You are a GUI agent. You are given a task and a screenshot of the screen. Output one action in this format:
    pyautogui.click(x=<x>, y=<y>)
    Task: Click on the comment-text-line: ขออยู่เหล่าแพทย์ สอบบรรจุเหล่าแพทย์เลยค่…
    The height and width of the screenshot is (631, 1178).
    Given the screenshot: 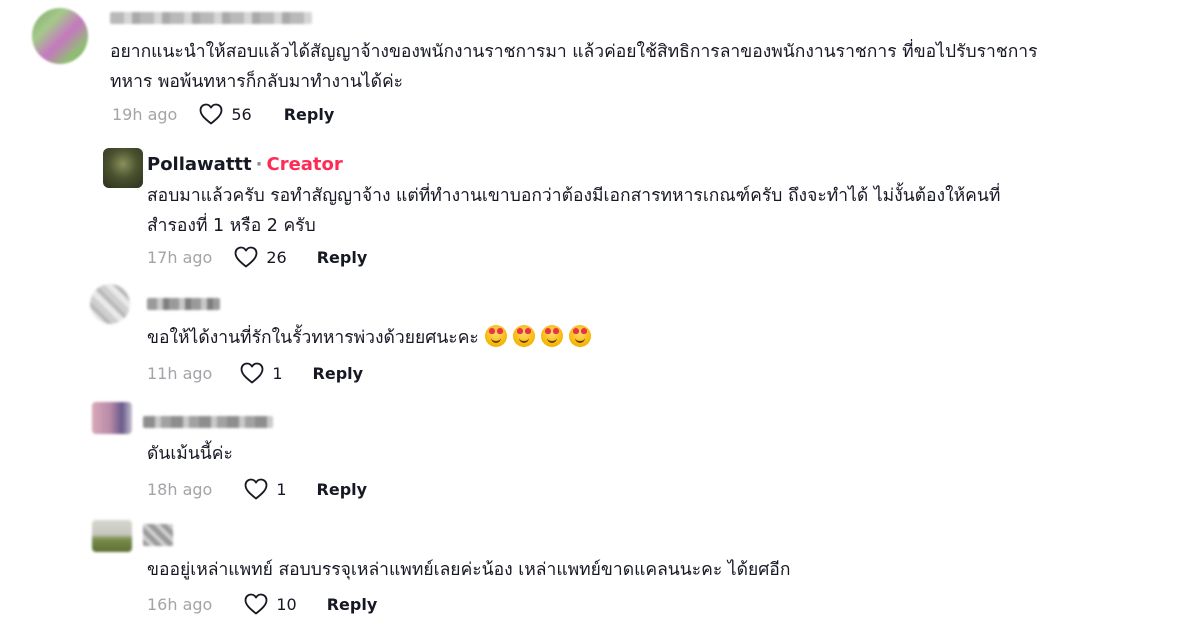 What is the action you would take?
    pyautogui.click(x=469, y=570)
    